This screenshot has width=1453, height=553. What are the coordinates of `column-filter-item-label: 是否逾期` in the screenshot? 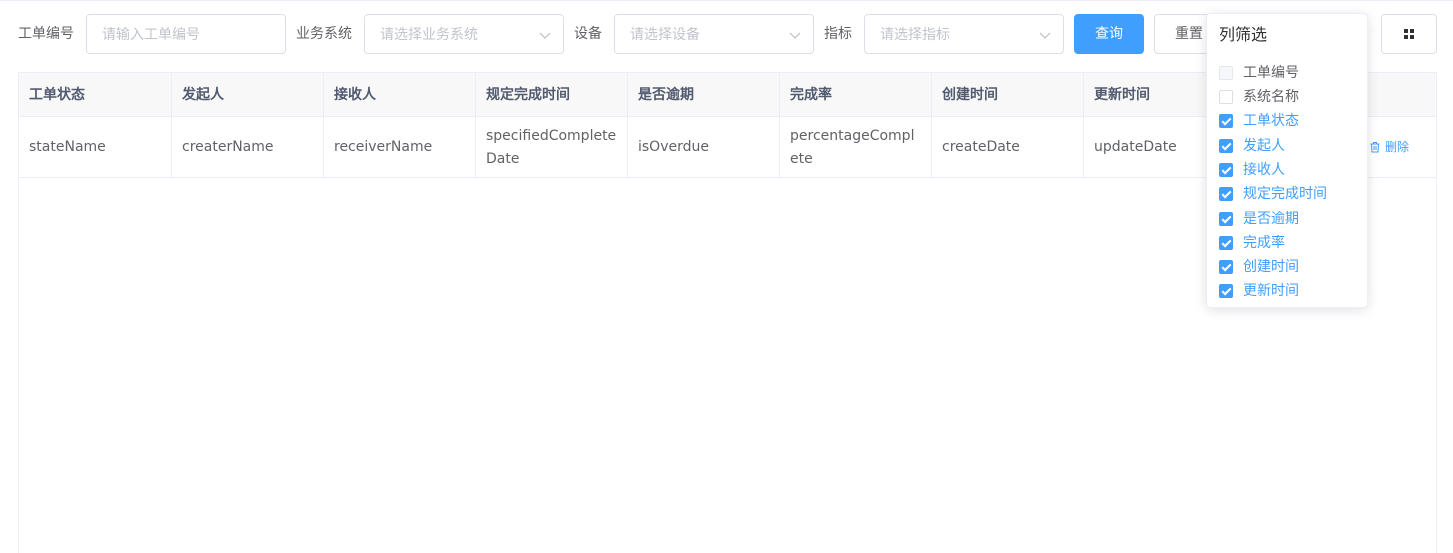 It's located at (1271, 219).